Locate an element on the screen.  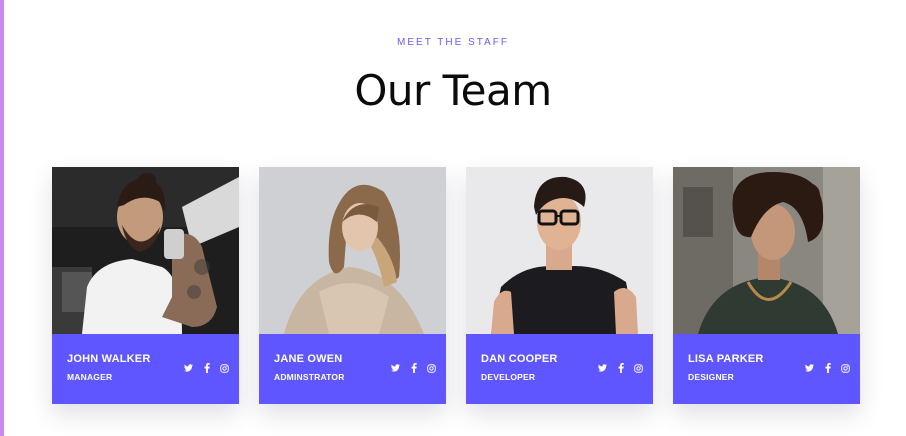
section-eyebrow: MEET THE STAFF is located at coordinates (453, 42).